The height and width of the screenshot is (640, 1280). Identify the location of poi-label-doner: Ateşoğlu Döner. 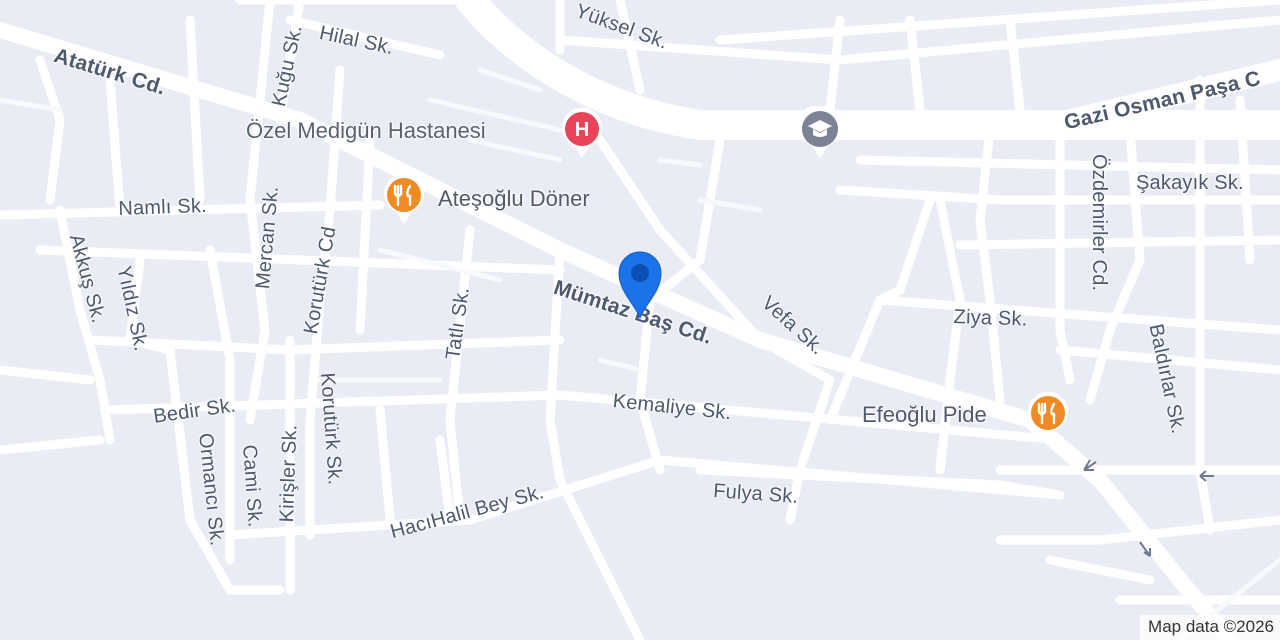
(514, 199).